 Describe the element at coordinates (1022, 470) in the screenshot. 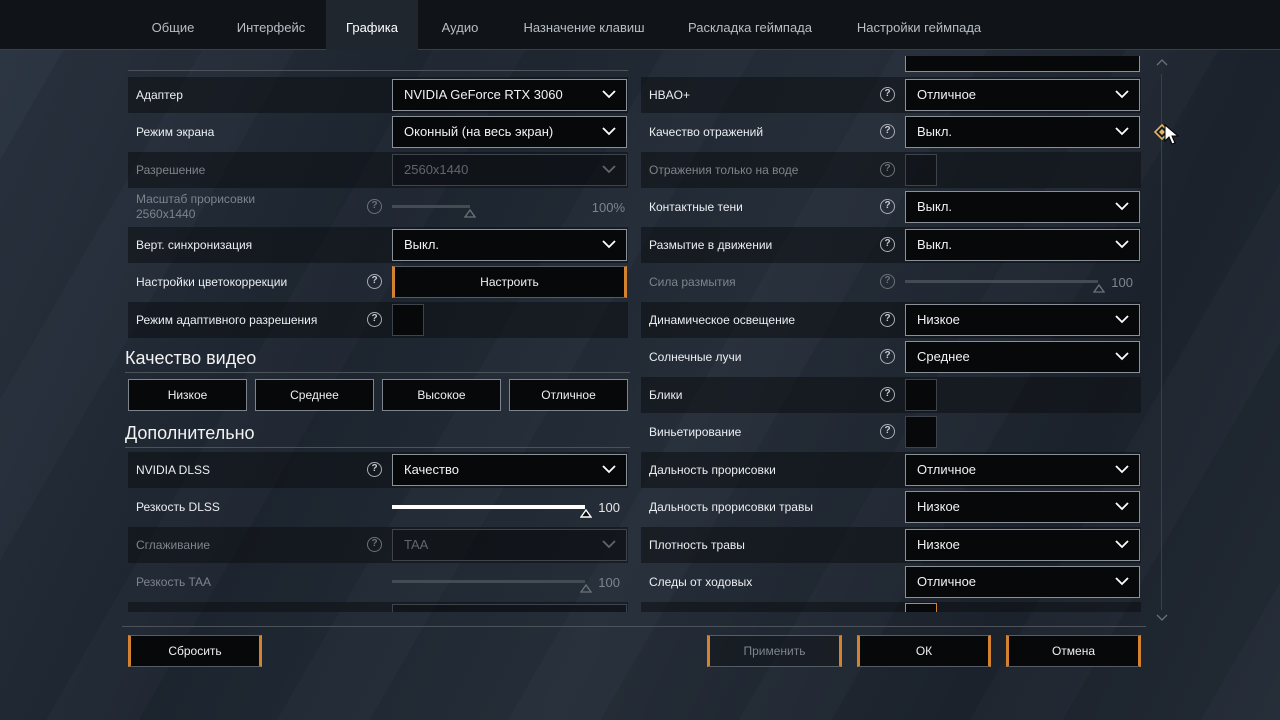

I see `draw-distance-dropdown: Отличное` at that location.